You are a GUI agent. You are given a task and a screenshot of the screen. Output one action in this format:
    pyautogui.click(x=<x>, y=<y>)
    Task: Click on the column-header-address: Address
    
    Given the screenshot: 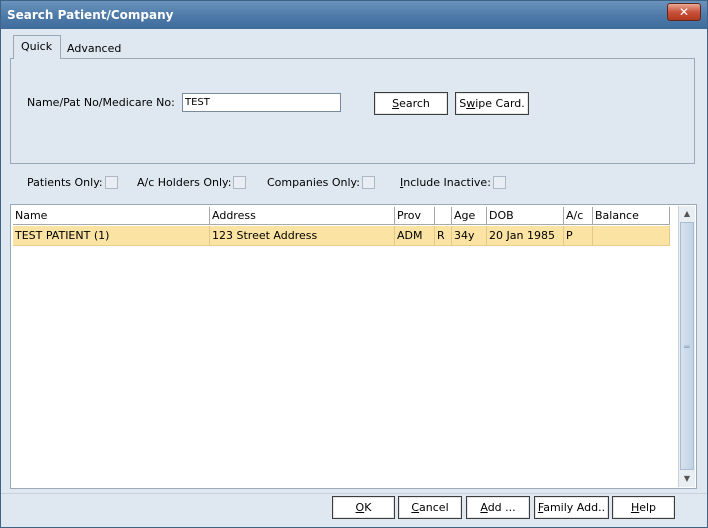 What is the action you would take?
    pyautogui.click(x=302, y=216)
    